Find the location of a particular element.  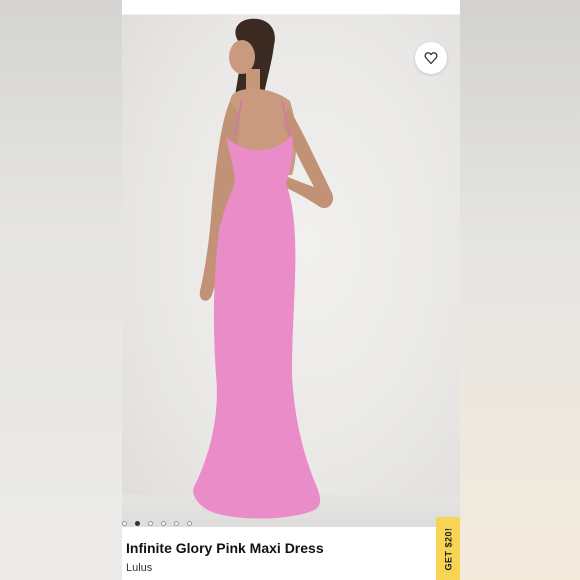

get-20-label: GET $20! is located at coordinates (448, 548).